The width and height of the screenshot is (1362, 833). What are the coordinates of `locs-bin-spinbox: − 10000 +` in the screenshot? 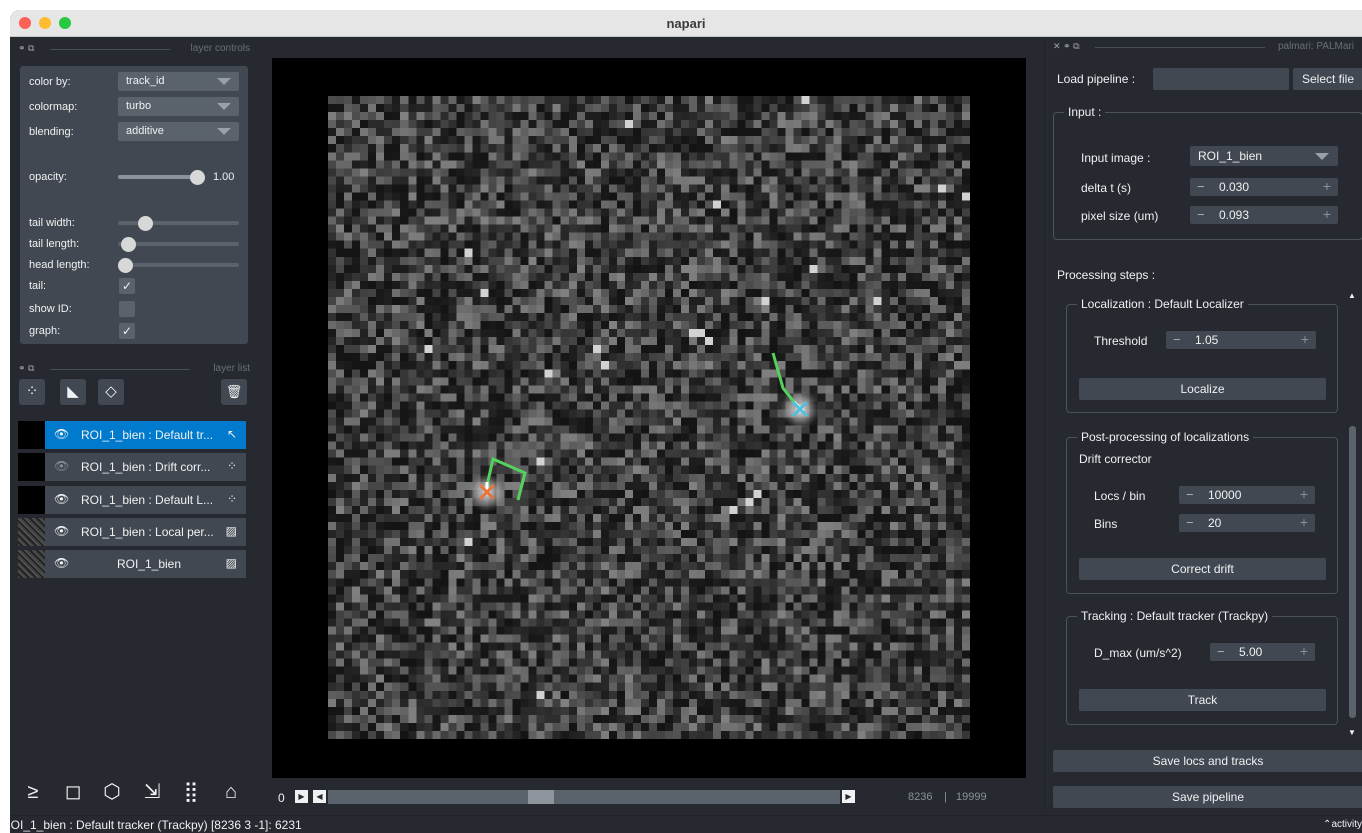 It's located at (1247, 495).